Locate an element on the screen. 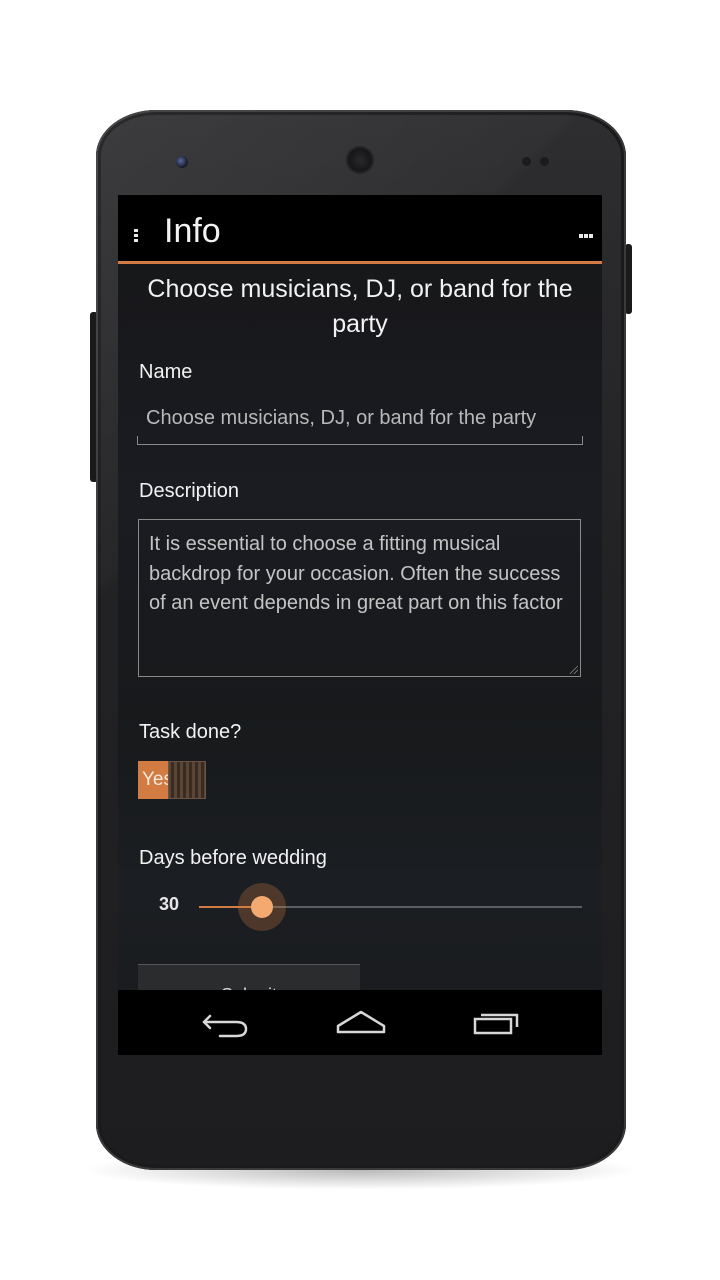 The height and width of the screenshot is (1280, 720). earpiece-speaker is located at coordinates (360, 160).